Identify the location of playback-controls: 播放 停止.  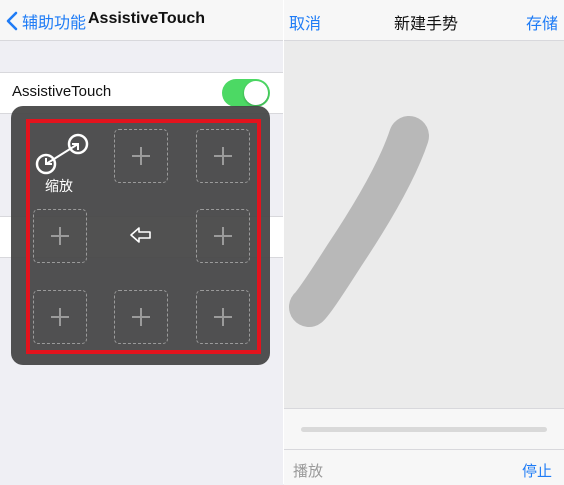
(424, 446).